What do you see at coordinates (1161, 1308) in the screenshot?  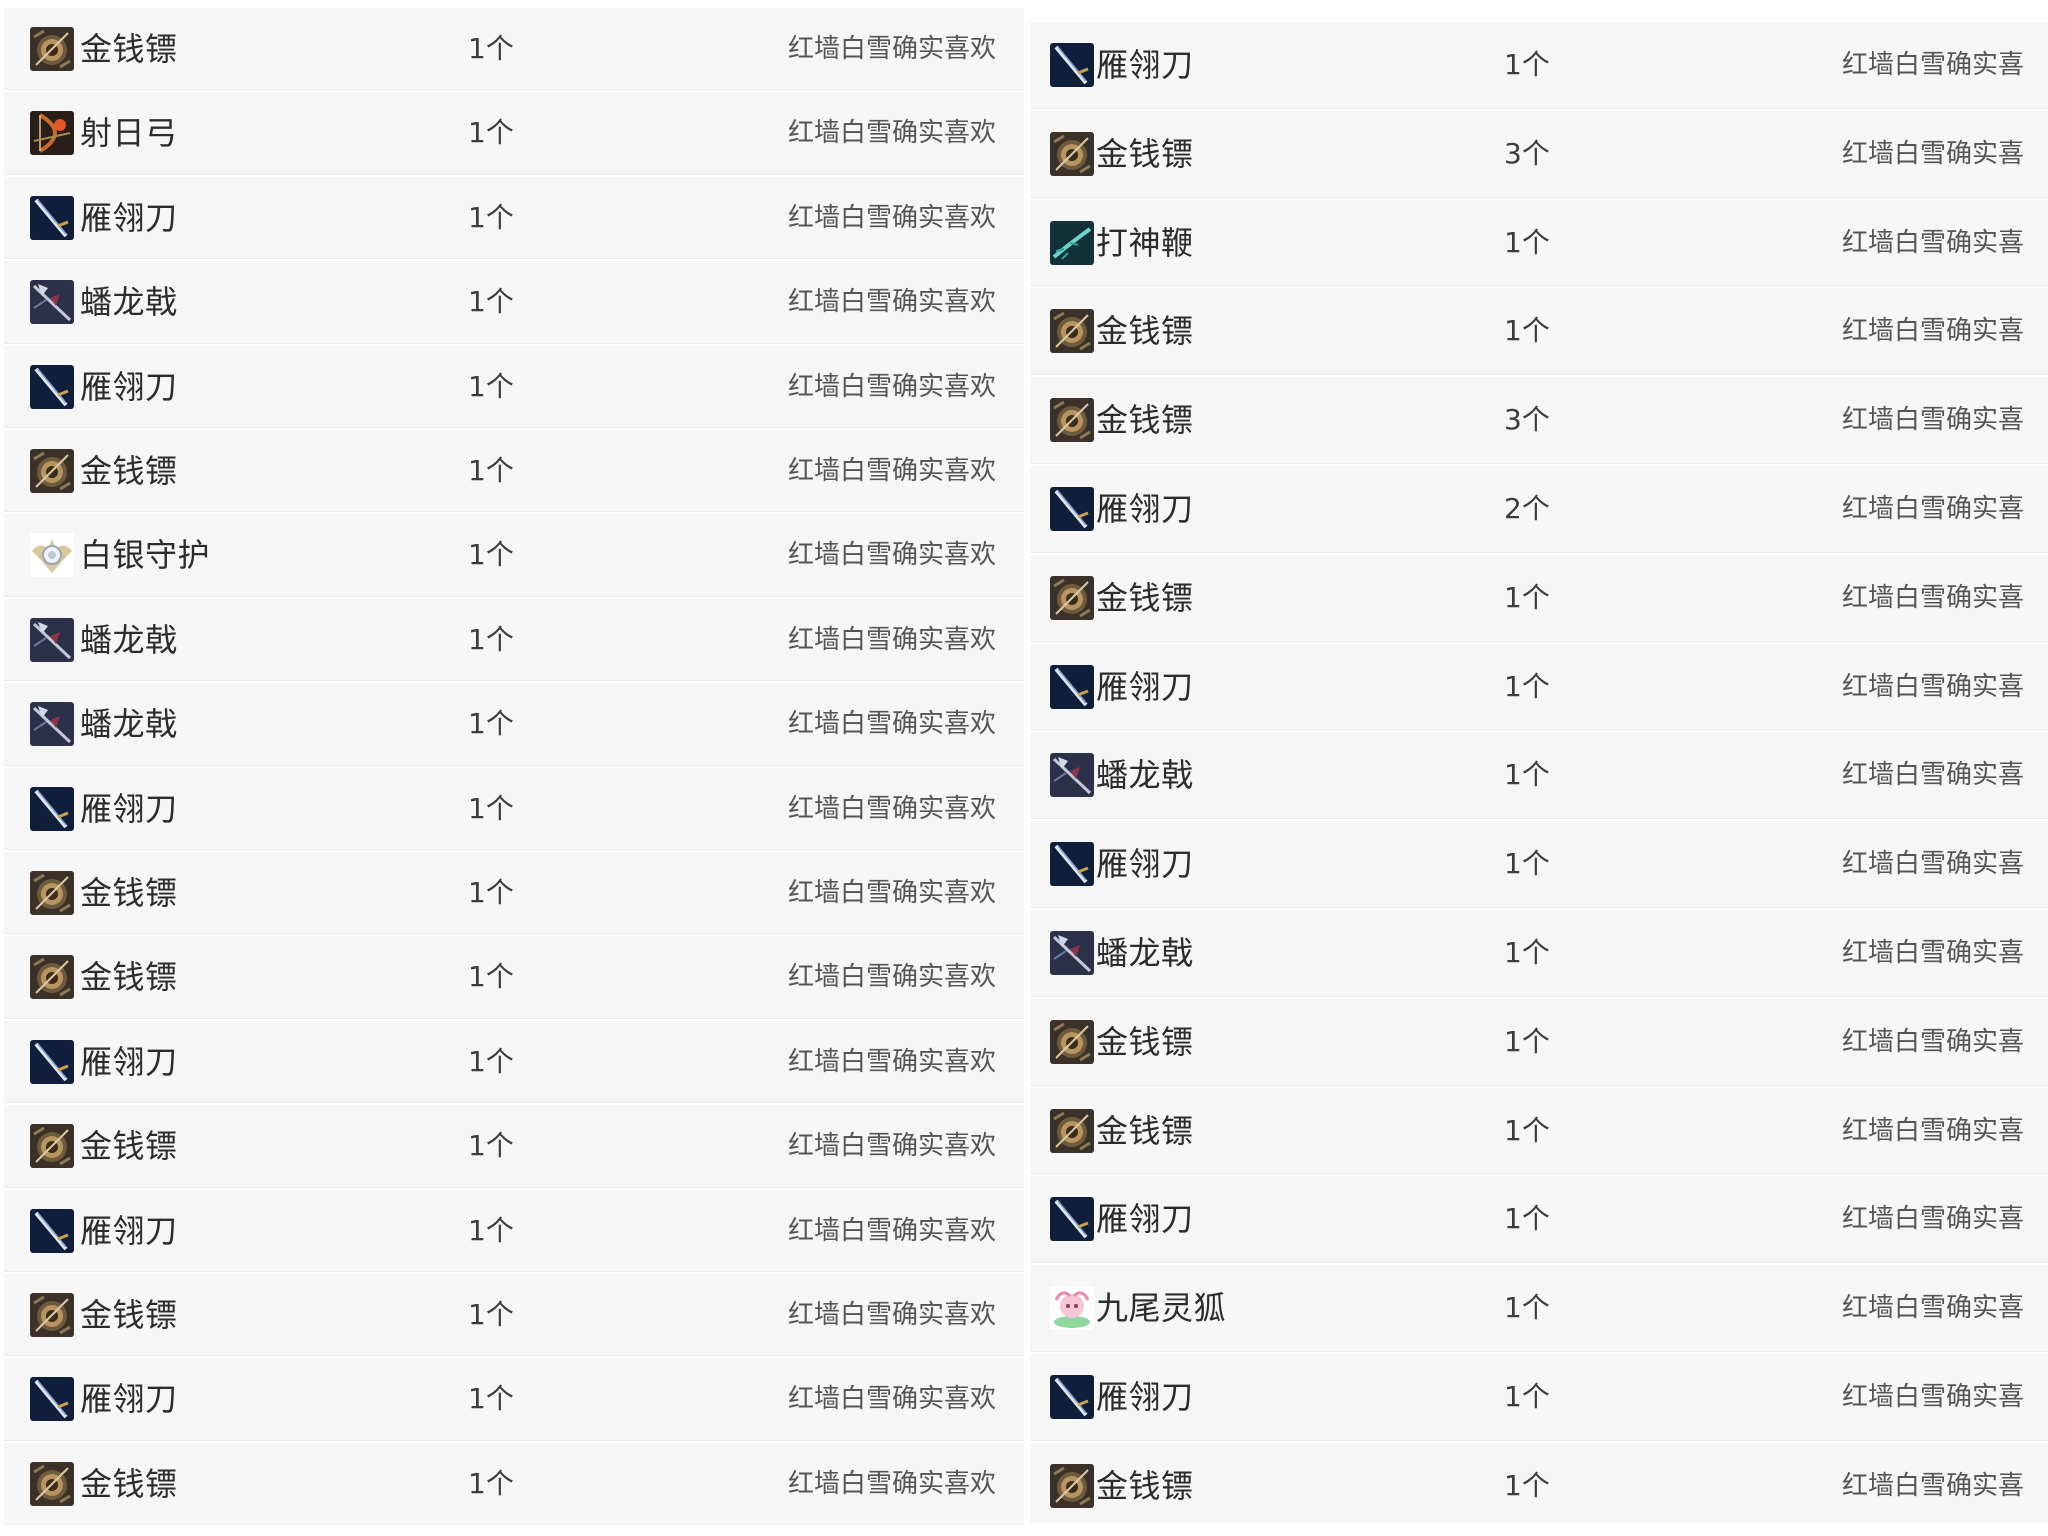 I see `item-name: 九尾灵狐` at bounding box center [1161, 1308].